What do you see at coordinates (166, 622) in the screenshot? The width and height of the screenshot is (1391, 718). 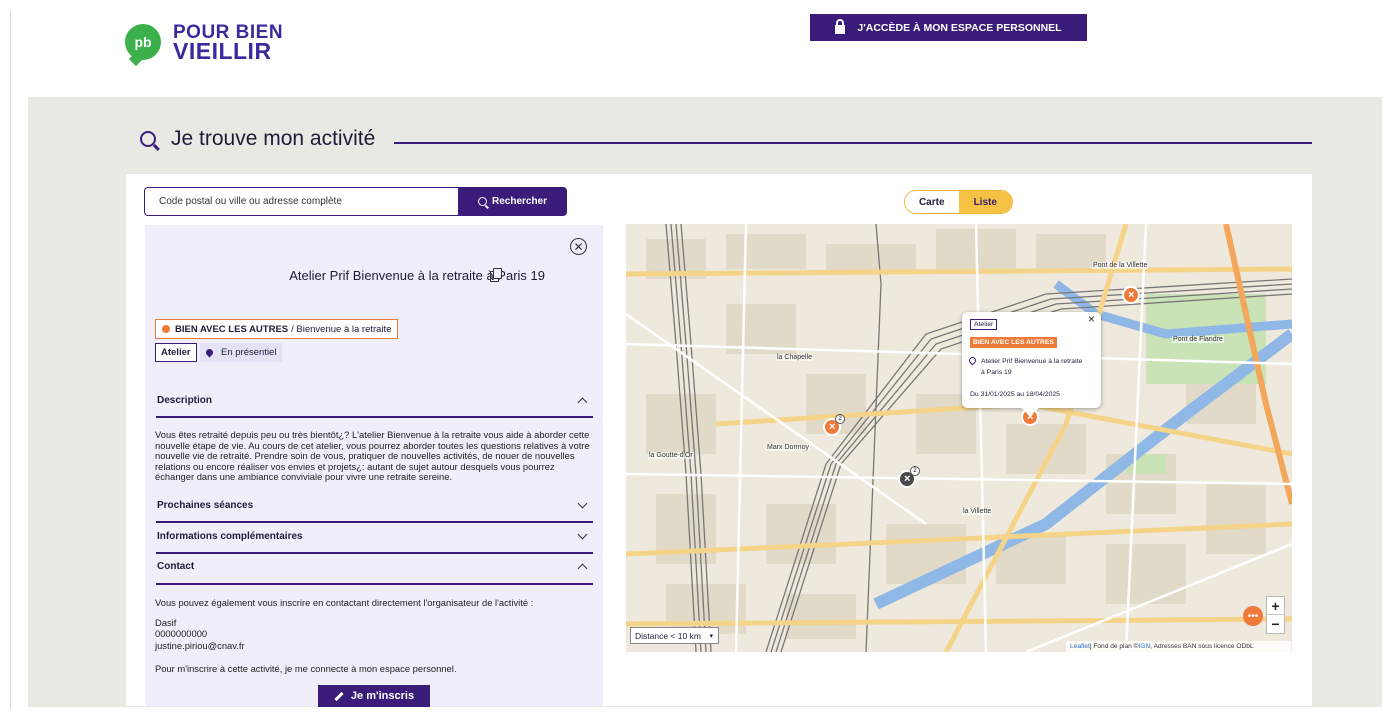 I see `contact-name: Dasif` at bounding box center [166, 622].